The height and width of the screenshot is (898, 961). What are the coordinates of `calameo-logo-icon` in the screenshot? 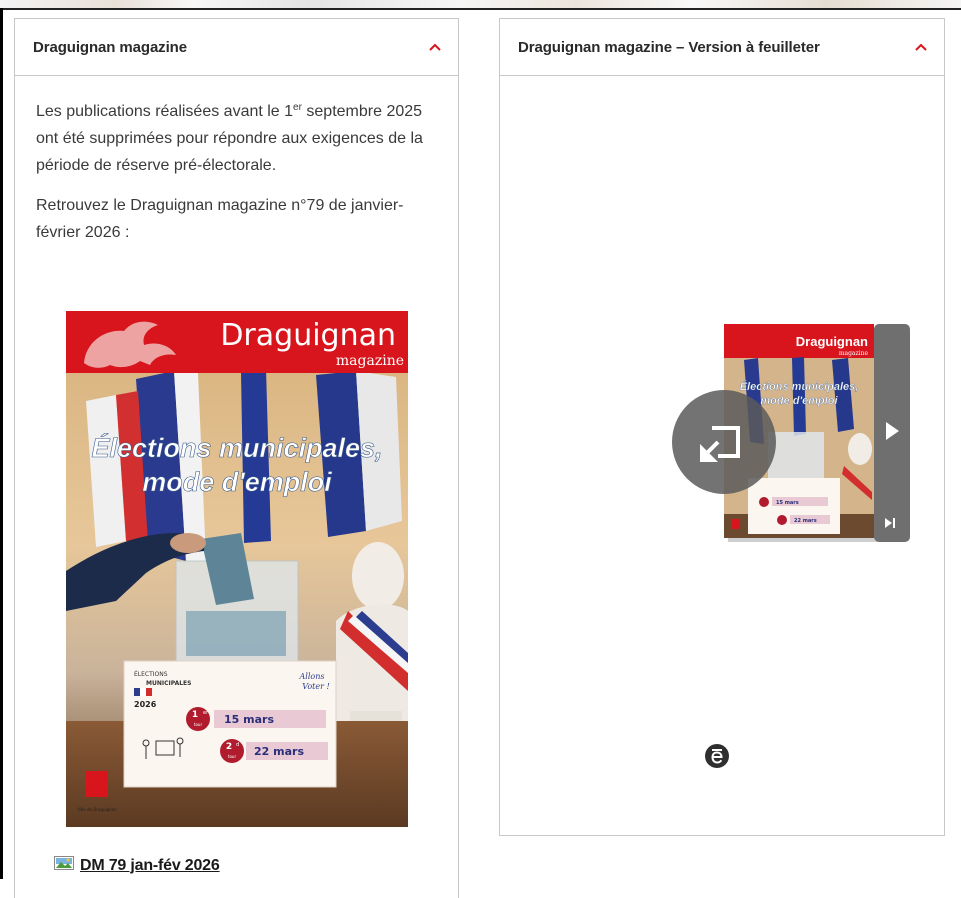 It's located at (717, 758).